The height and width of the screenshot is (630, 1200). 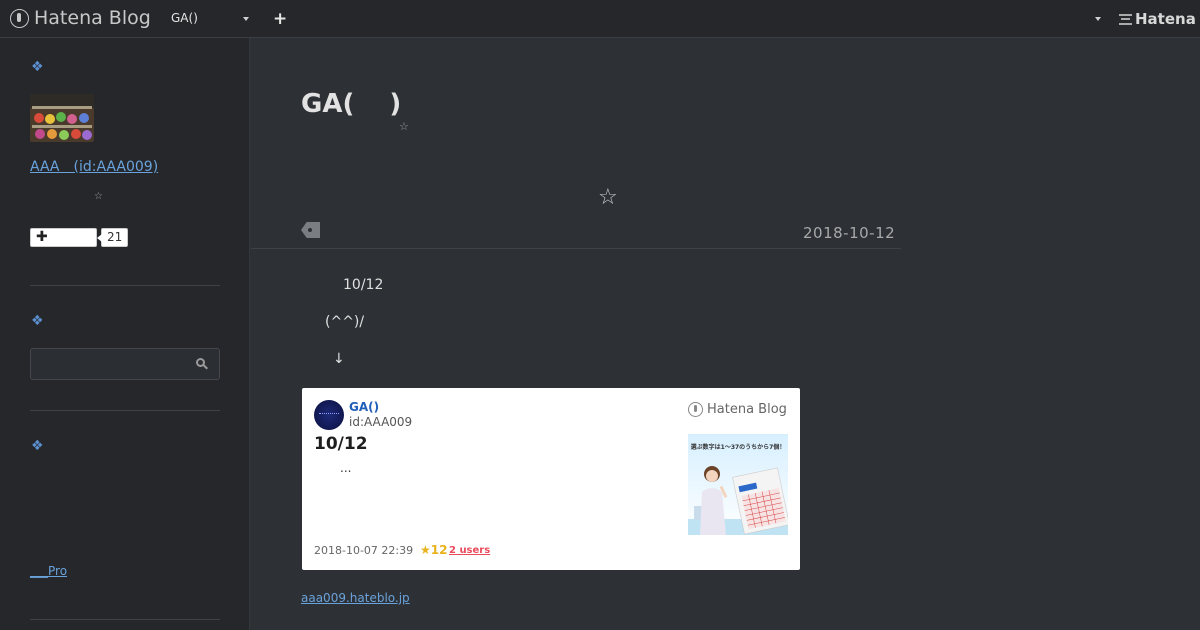 I want to click on card-brand-label: Hatena Blog, so click(x=747, y=409).